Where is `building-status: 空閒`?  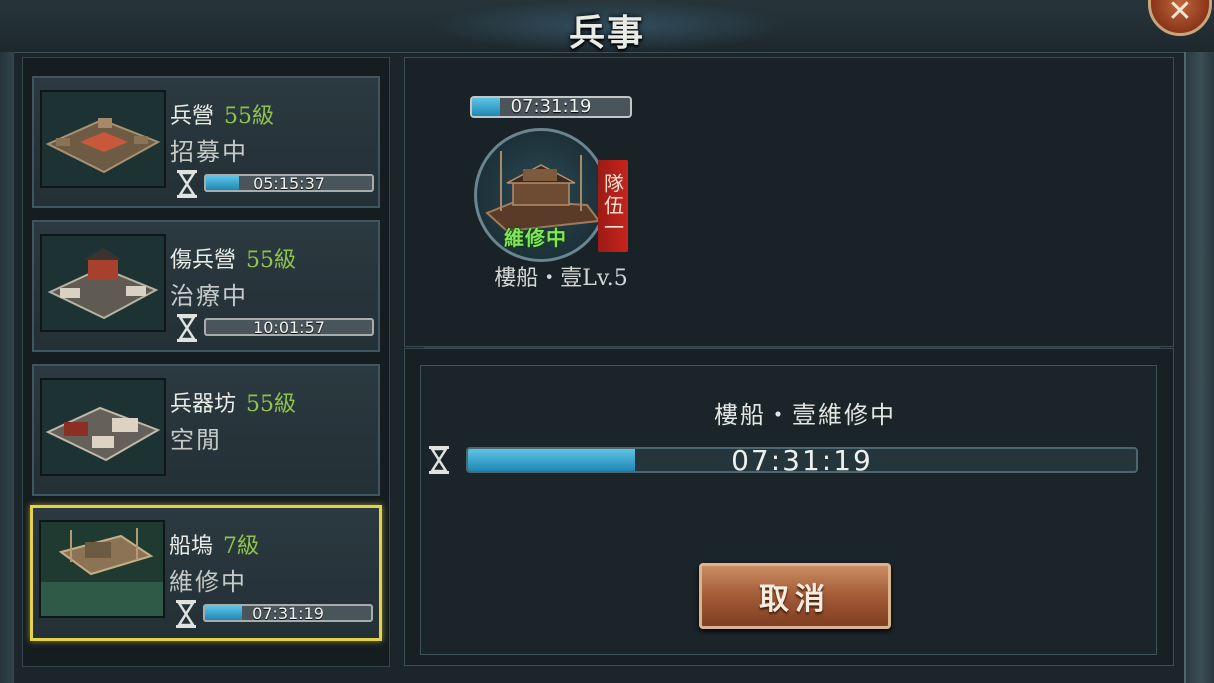
building-status: 空閒 is located at coordinates (196, 440).